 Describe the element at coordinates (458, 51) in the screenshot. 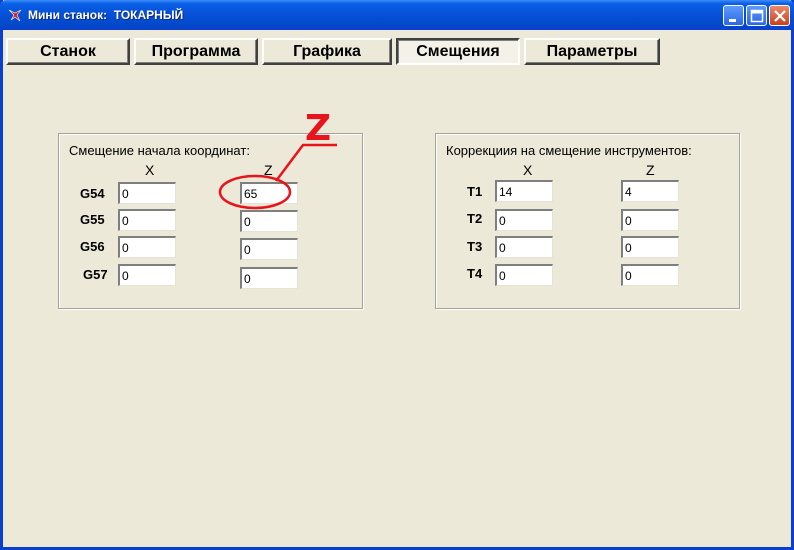

I see `tab-smescheniya: Смещения` at that location.